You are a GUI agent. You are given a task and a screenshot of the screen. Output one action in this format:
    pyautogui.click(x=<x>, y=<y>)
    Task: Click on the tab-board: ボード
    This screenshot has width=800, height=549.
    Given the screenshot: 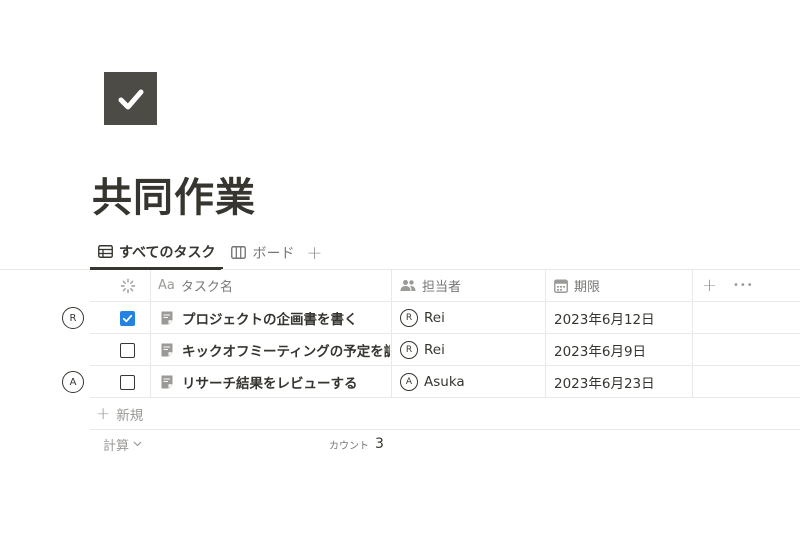 What is the action you would take?
    pyautogui.click(x=262, y=252)
    